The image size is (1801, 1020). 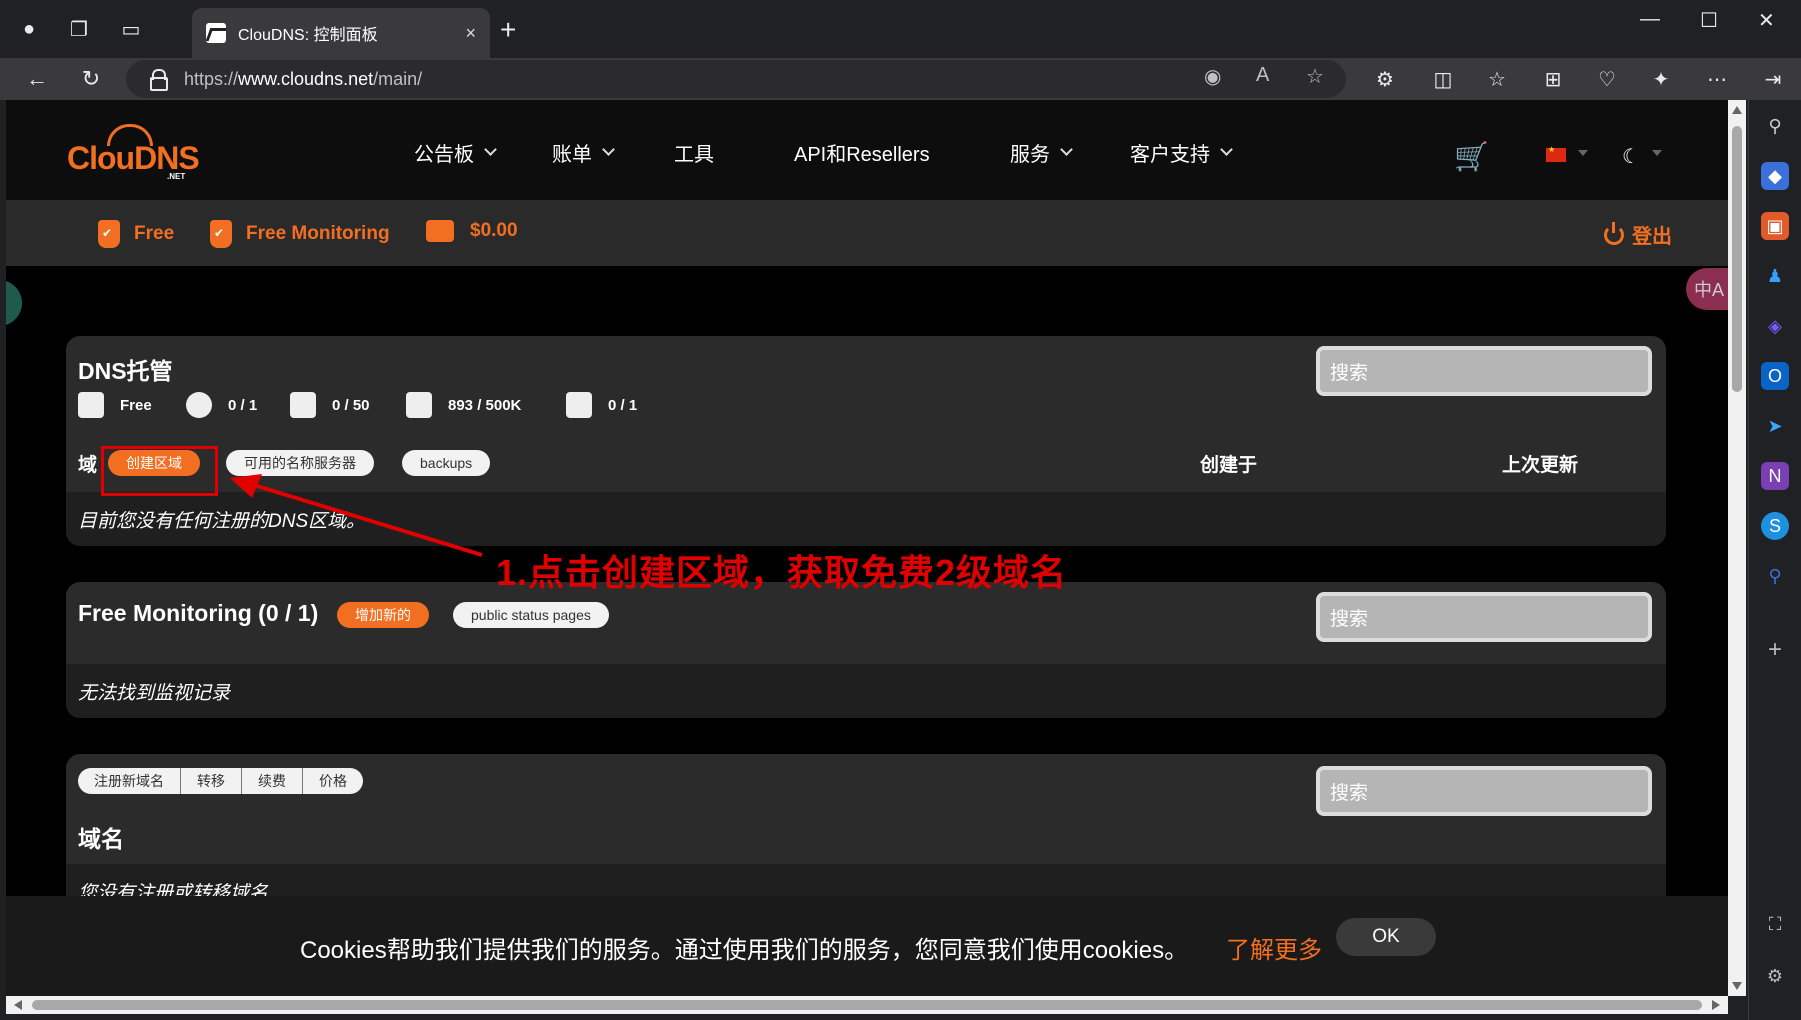 I want to click on learn-more-link: 了解更多, so click(x=1274, y=947).